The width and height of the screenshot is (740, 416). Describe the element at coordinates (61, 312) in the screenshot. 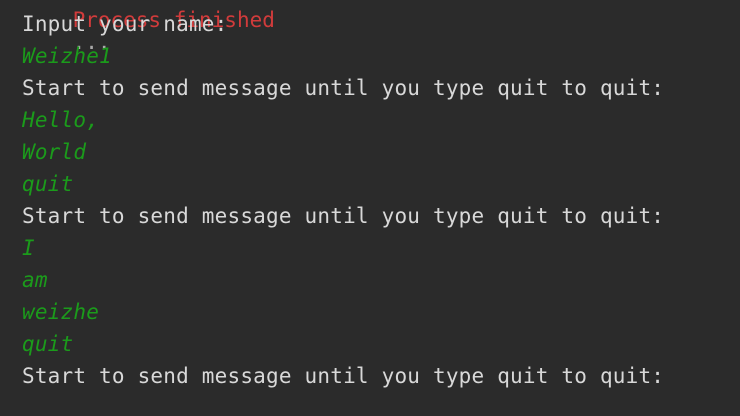

I see `console-input-line: weizhe` at that location.